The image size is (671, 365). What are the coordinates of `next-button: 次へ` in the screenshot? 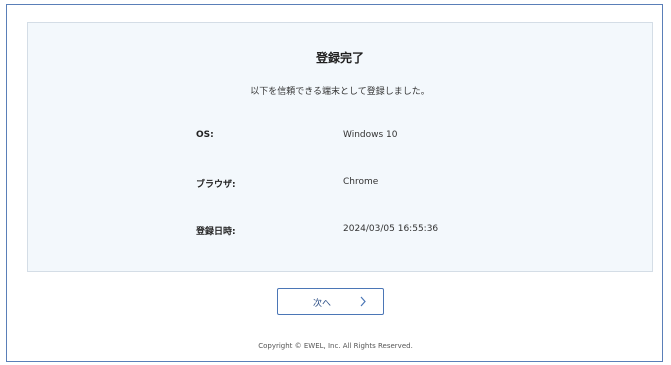 It's located at (330, 301).